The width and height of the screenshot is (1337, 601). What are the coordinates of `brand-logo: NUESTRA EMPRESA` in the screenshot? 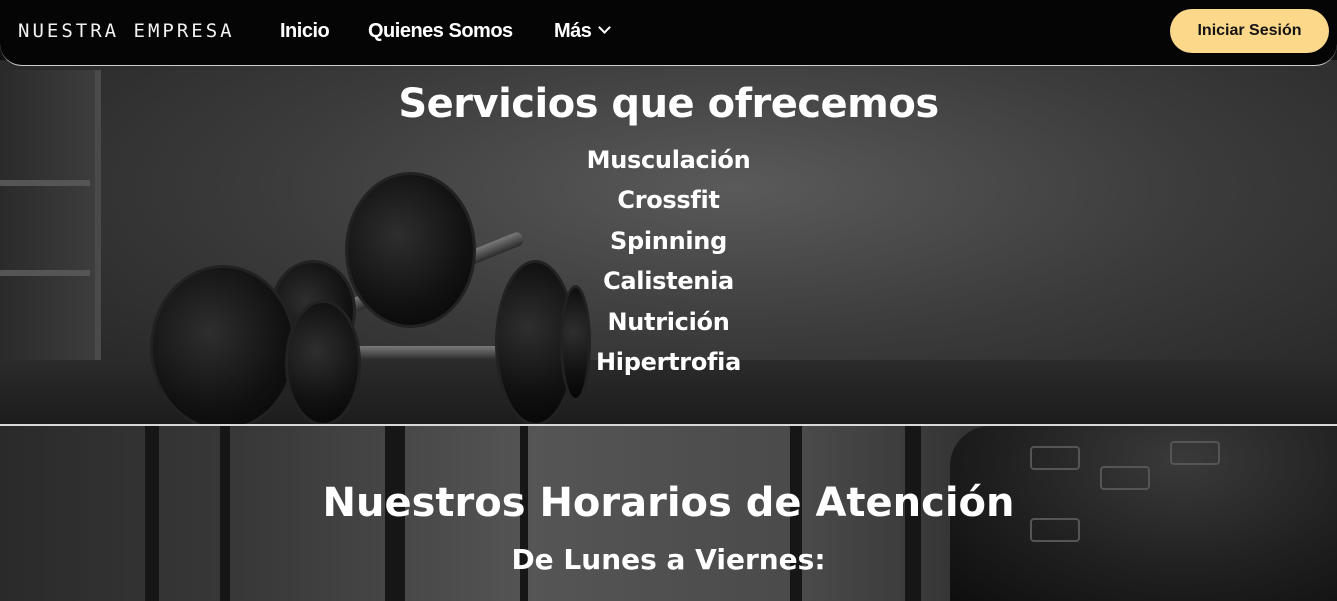 It's located at (126, 31).